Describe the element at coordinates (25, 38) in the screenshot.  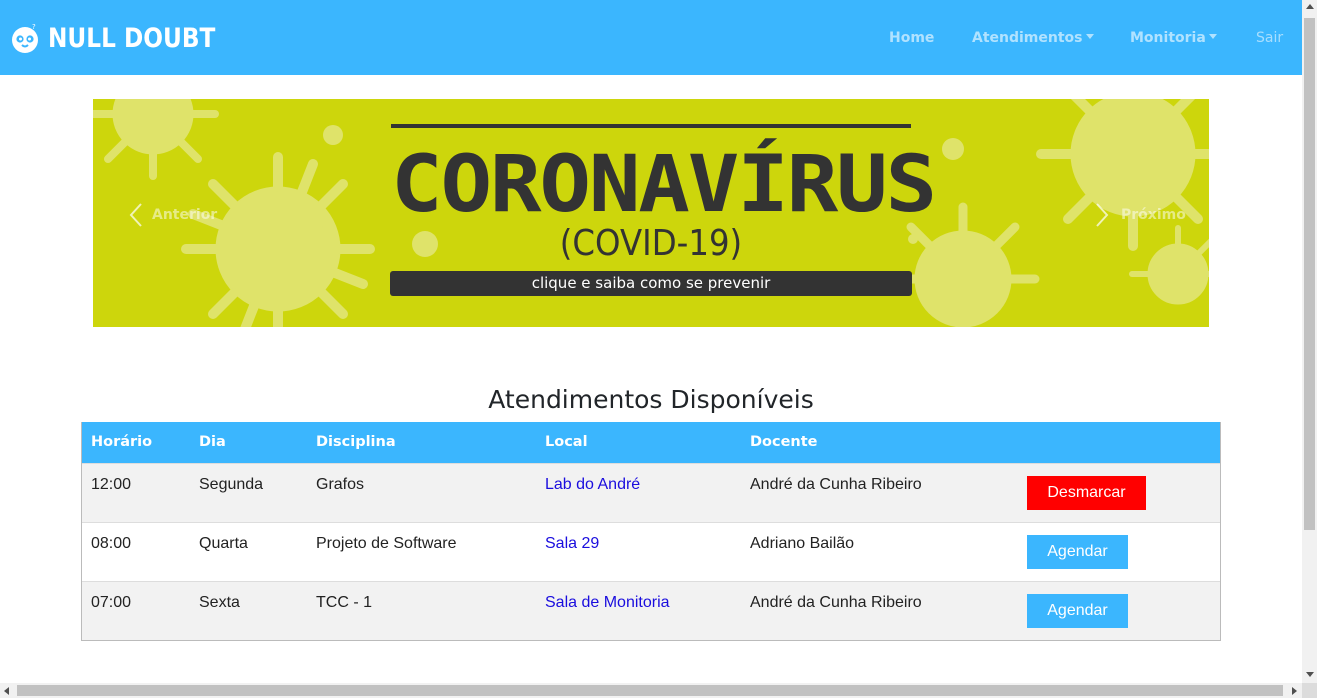
I see `penguin-logo-icon: ?` at that location.